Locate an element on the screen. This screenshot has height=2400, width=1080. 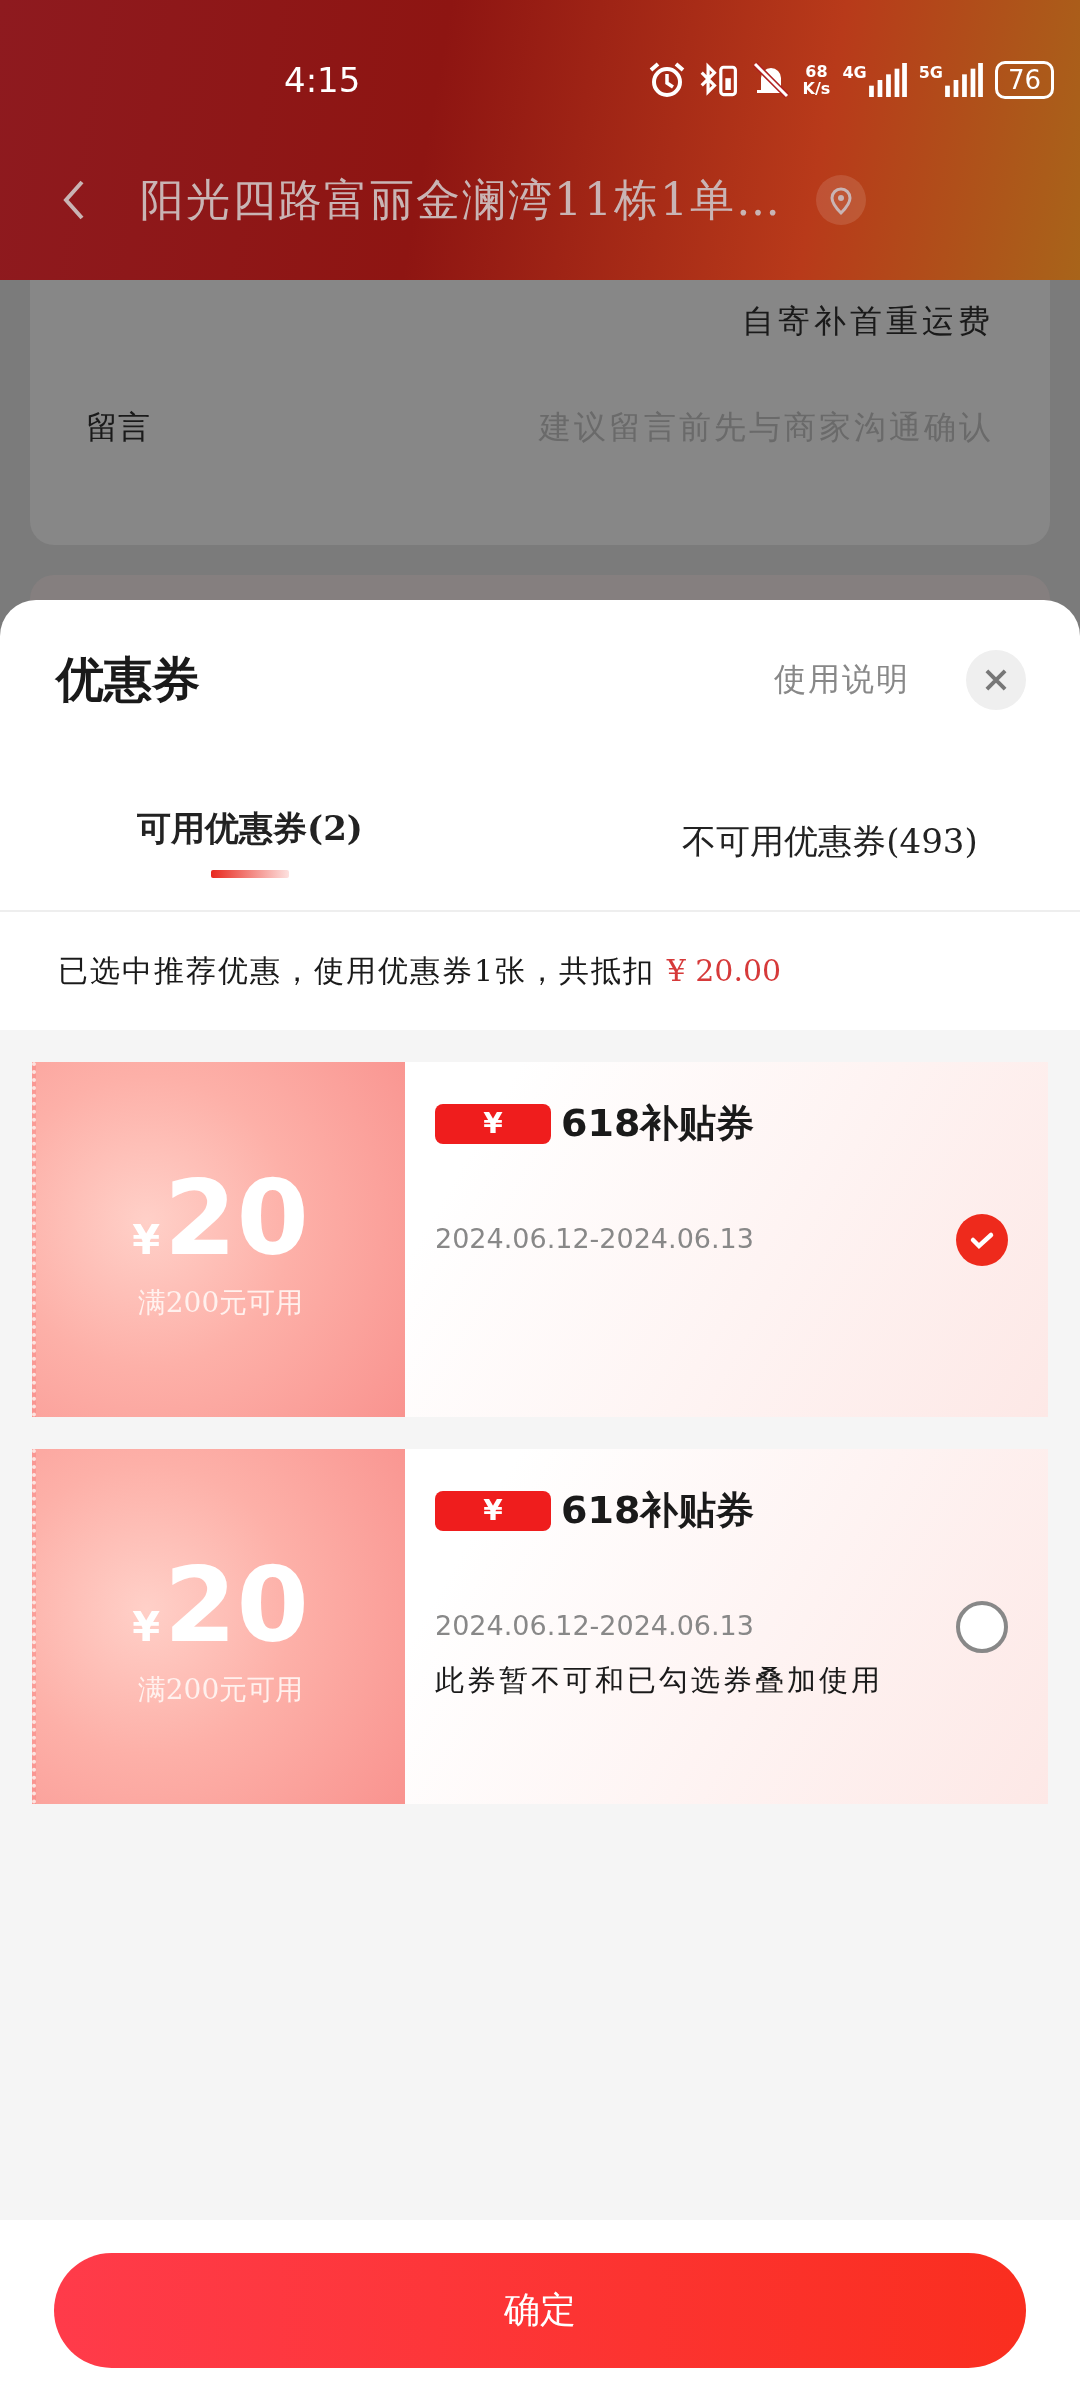
coupon-card: ¥20 满200元可用 ¥ 618补贴券 2024.06.12-2024.06.13 此券暂不可和已勾选券叠加使用 is located at coordinates (540, 1626).